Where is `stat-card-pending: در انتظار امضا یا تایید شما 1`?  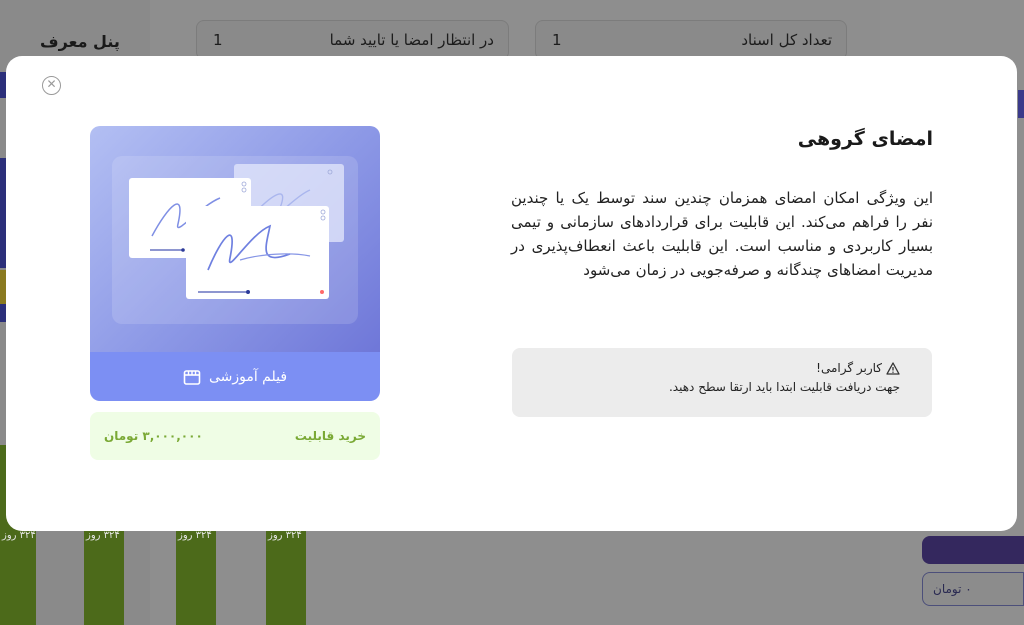 stat-card-pending: در انتظار امضا یا تایید شما 1 is located at coordinates (352, 40).